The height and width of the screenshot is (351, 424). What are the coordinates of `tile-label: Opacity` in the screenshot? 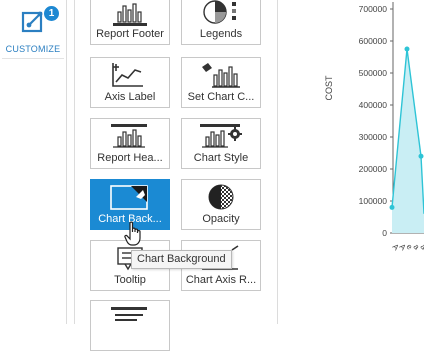 It's located at (221, 219).